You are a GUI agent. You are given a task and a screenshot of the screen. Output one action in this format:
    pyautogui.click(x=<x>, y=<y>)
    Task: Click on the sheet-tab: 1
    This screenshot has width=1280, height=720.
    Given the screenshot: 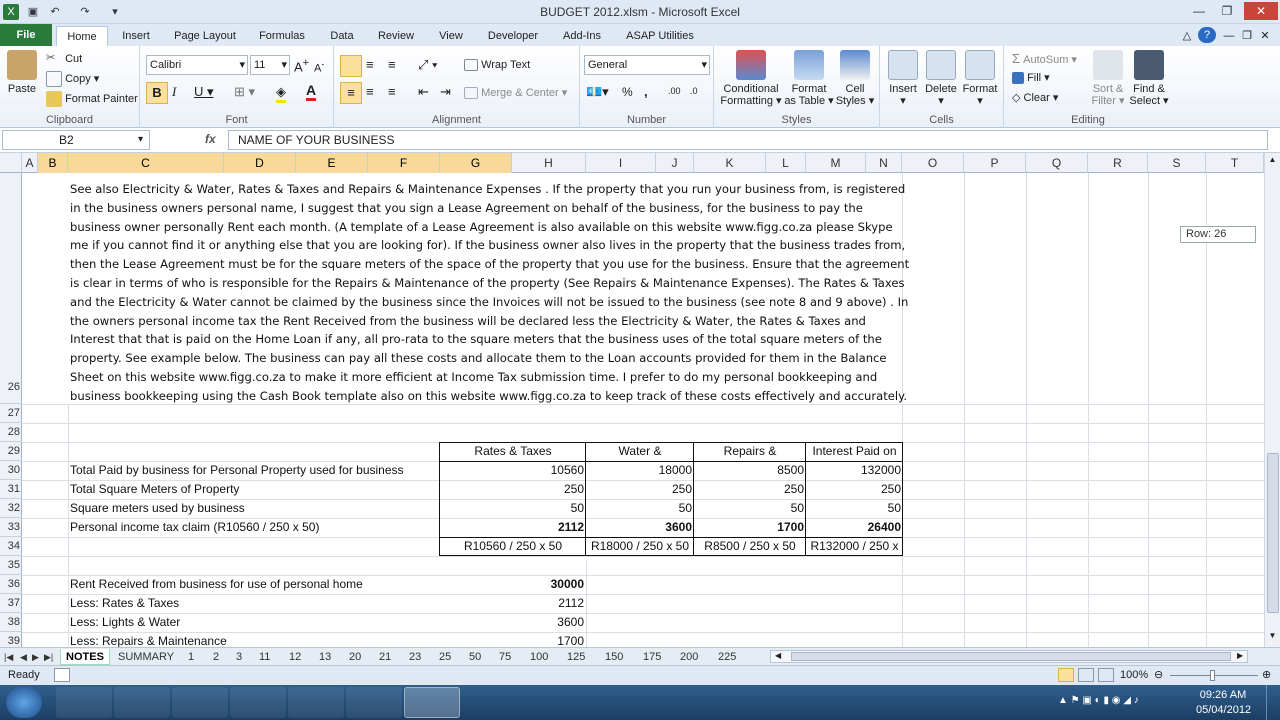 What is the action you would take?
    pyautogui.click(x=191, y=657)
    